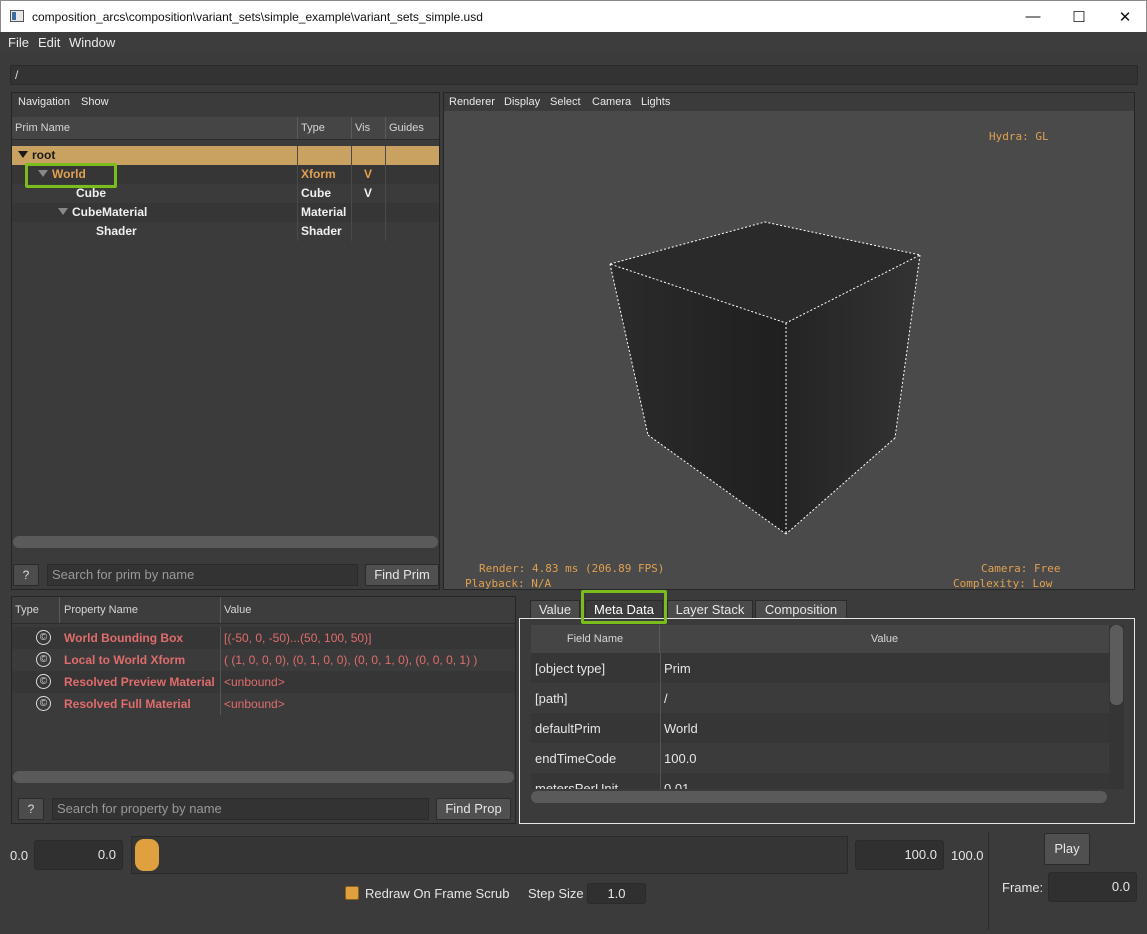 This screenshot has width=1147, height=934. I want to click on menu-bar: File Edit Window, so click(573, 42).